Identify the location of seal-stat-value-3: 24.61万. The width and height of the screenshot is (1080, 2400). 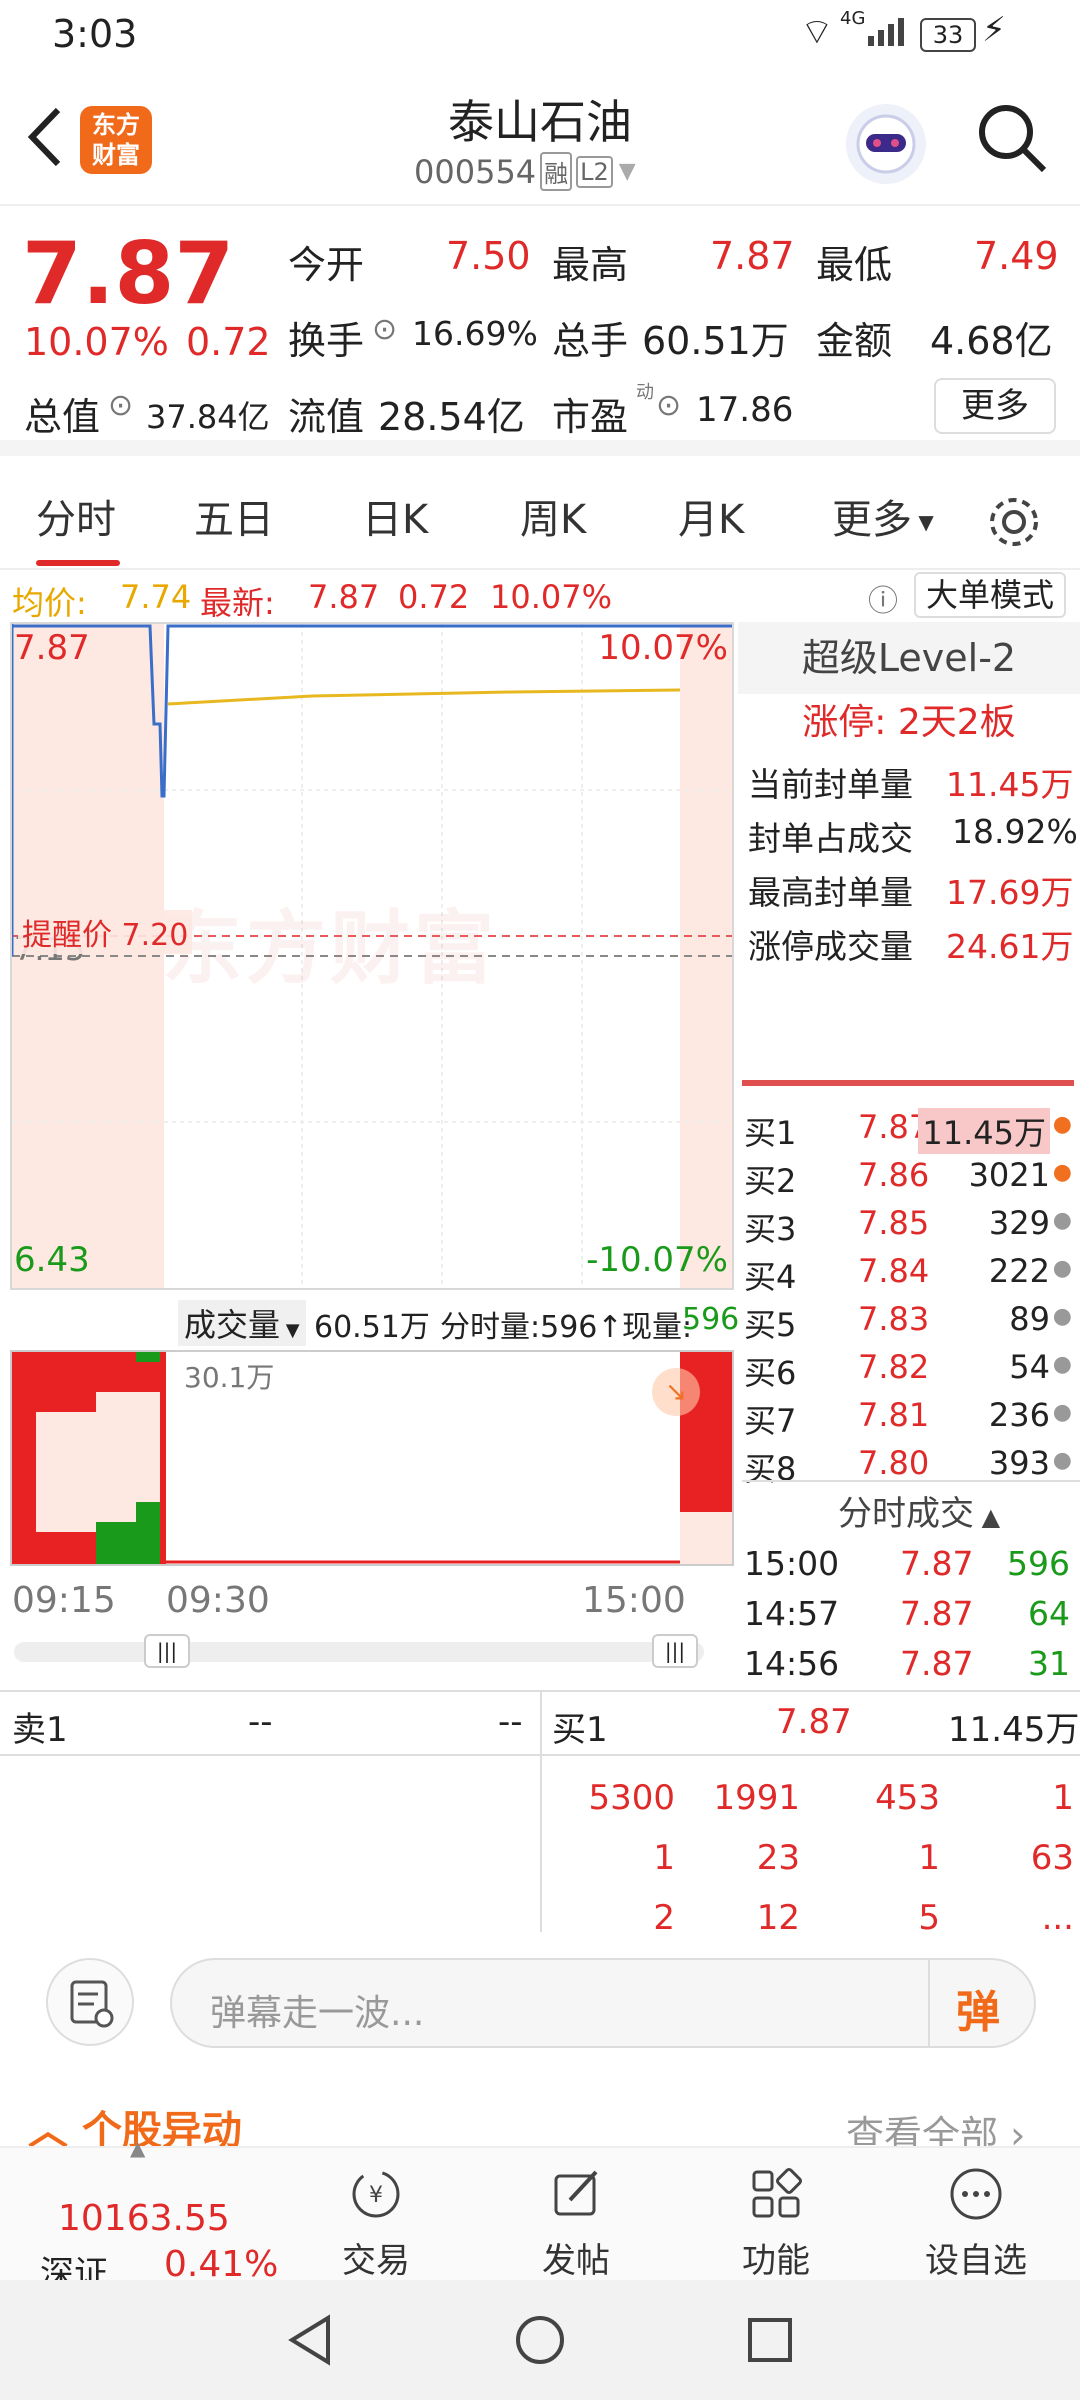
(1010, 946).